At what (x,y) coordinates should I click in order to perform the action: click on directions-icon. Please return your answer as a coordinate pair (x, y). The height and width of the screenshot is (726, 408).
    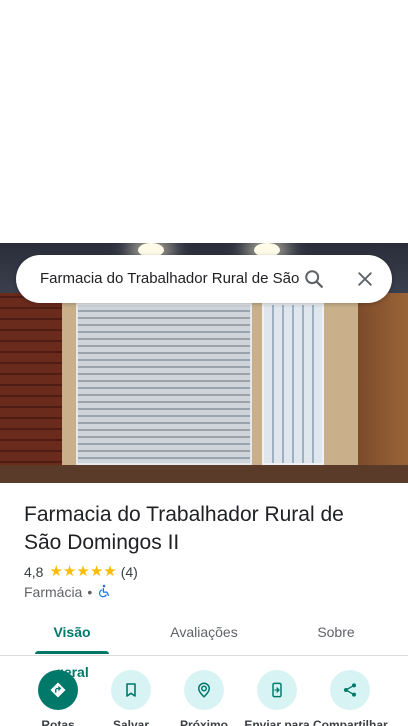
    Looking at the image, I should click on (58, 690).